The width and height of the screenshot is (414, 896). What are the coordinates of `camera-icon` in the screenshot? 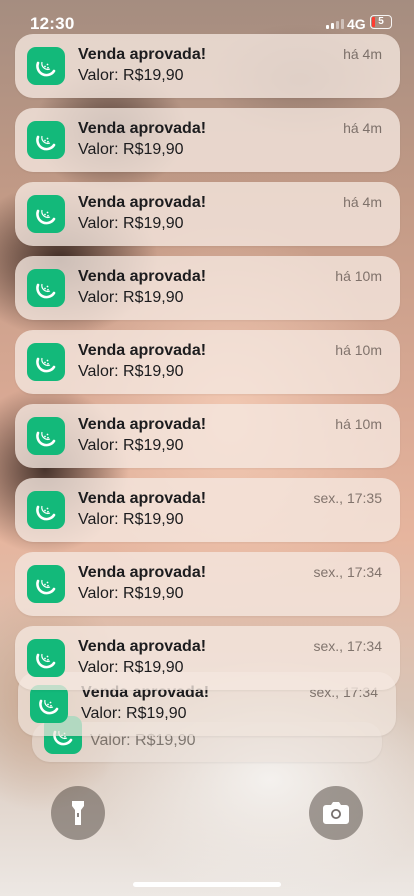 It's located at (336, 813).